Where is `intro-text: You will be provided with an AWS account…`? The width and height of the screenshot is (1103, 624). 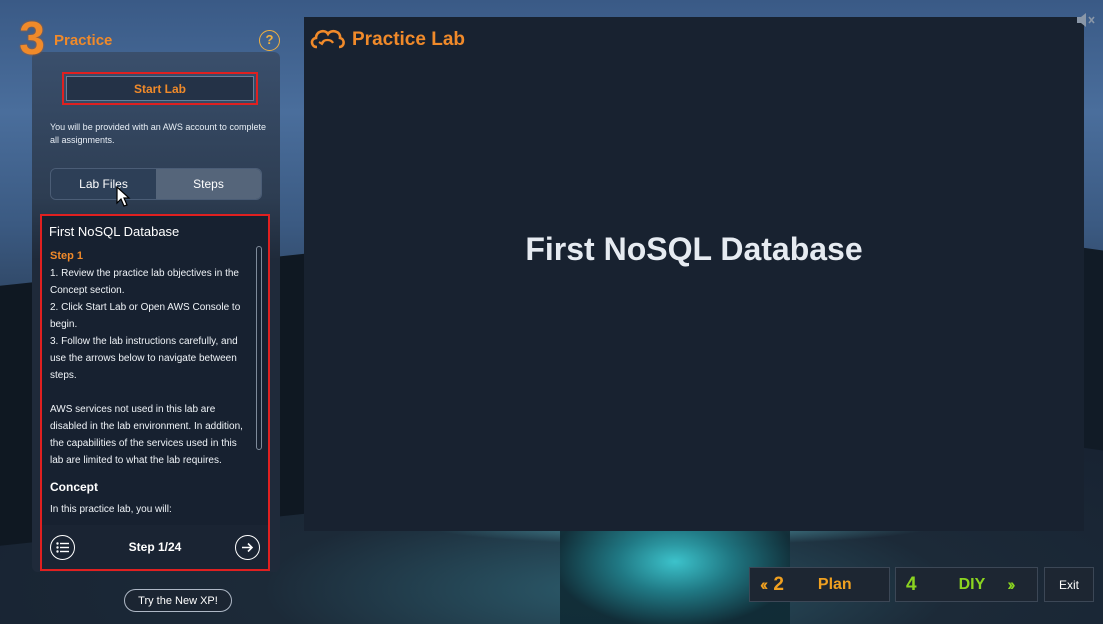 intro-text: You will be provided with an AWS account… is located at coordinates (158, 133).